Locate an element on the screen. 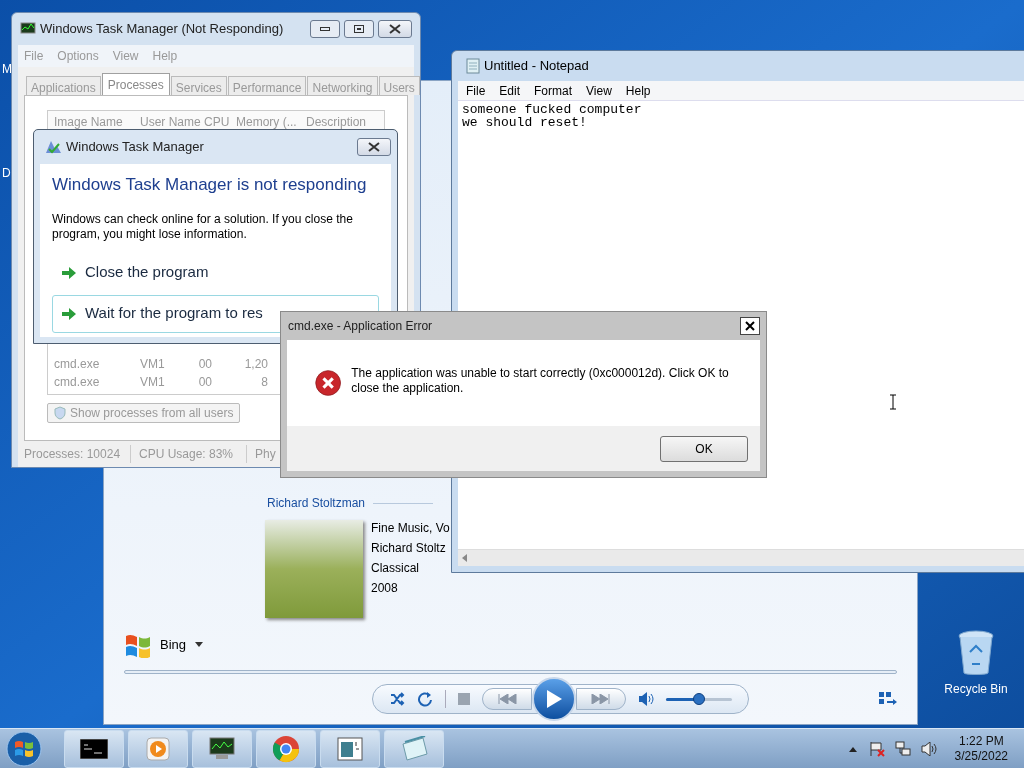 The width and height of the screenshot is (1024, 768). dialog-message: Windows can check online for a solution. If you close the program, you might lose information. is located at coordinates (203, 226).